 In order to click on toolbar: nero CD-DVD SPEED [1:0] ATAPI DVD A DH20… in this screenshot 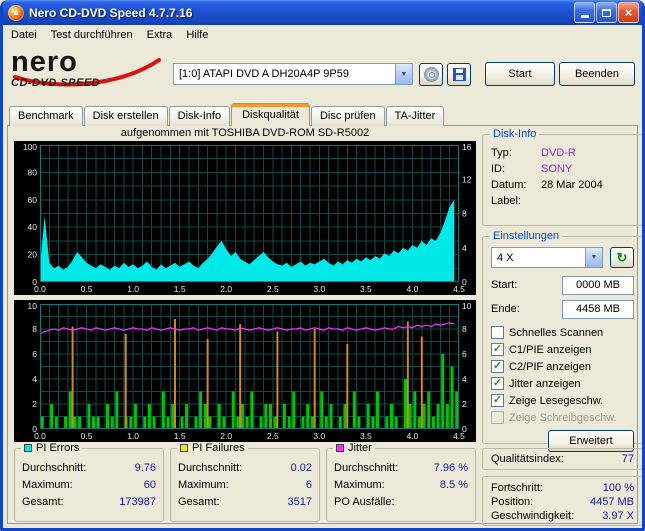, I will do `click(322, 73)`.